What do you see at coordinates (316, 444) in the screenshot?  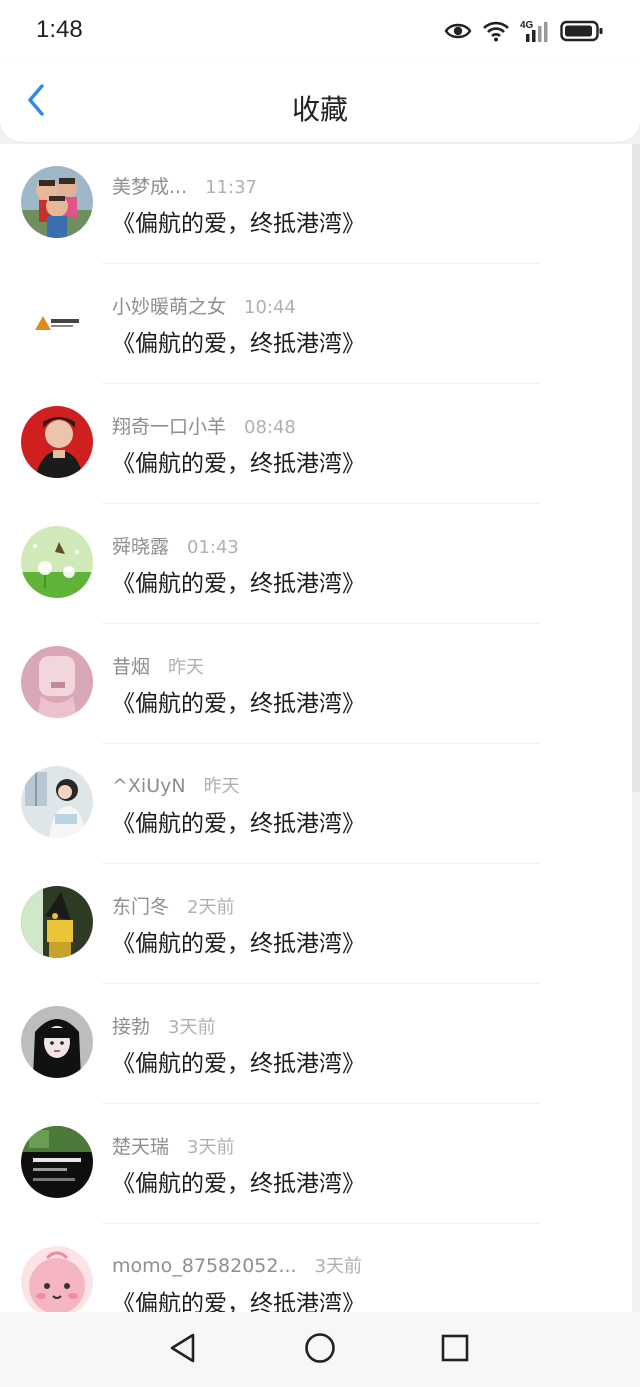 I see `list-item: 翔奇一口小羊 08:48 《偏航的爱，终抵港湾》` at bounding box center [316, 444].